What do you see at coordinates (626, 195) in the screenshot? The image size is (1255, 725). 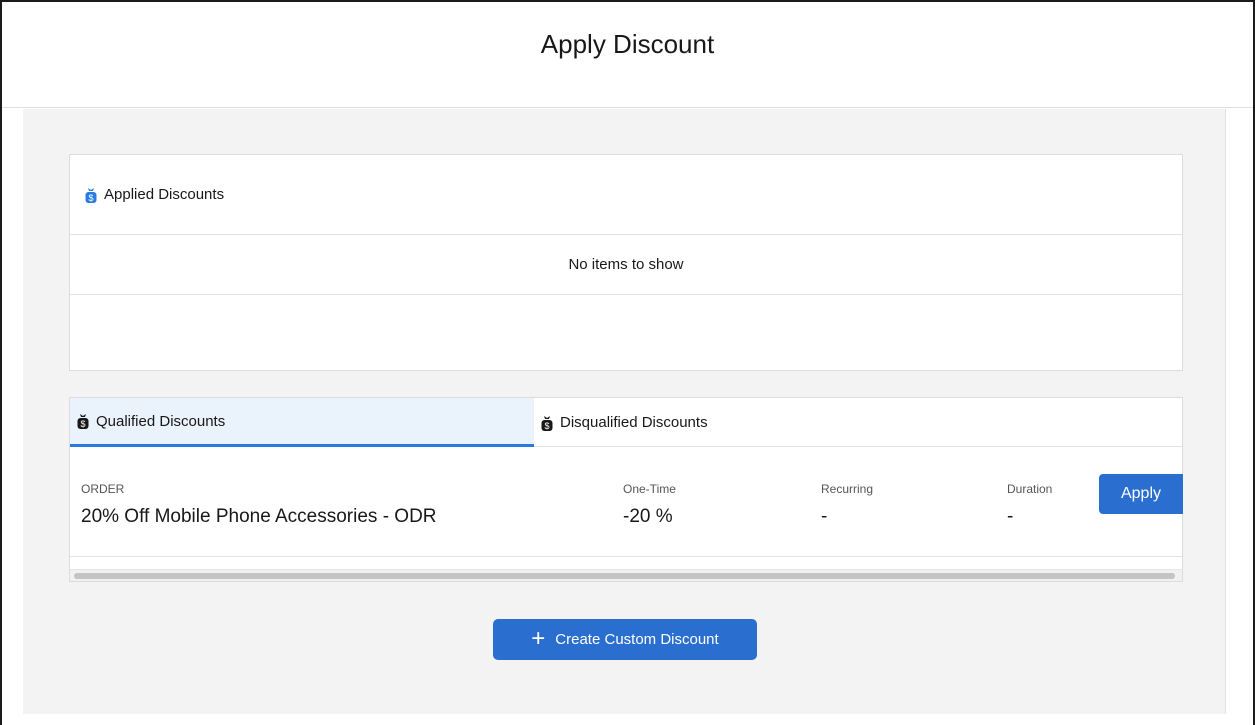 I see `applied-discounts-header: $ Applied Discounts` at bounding box center [626, 195].